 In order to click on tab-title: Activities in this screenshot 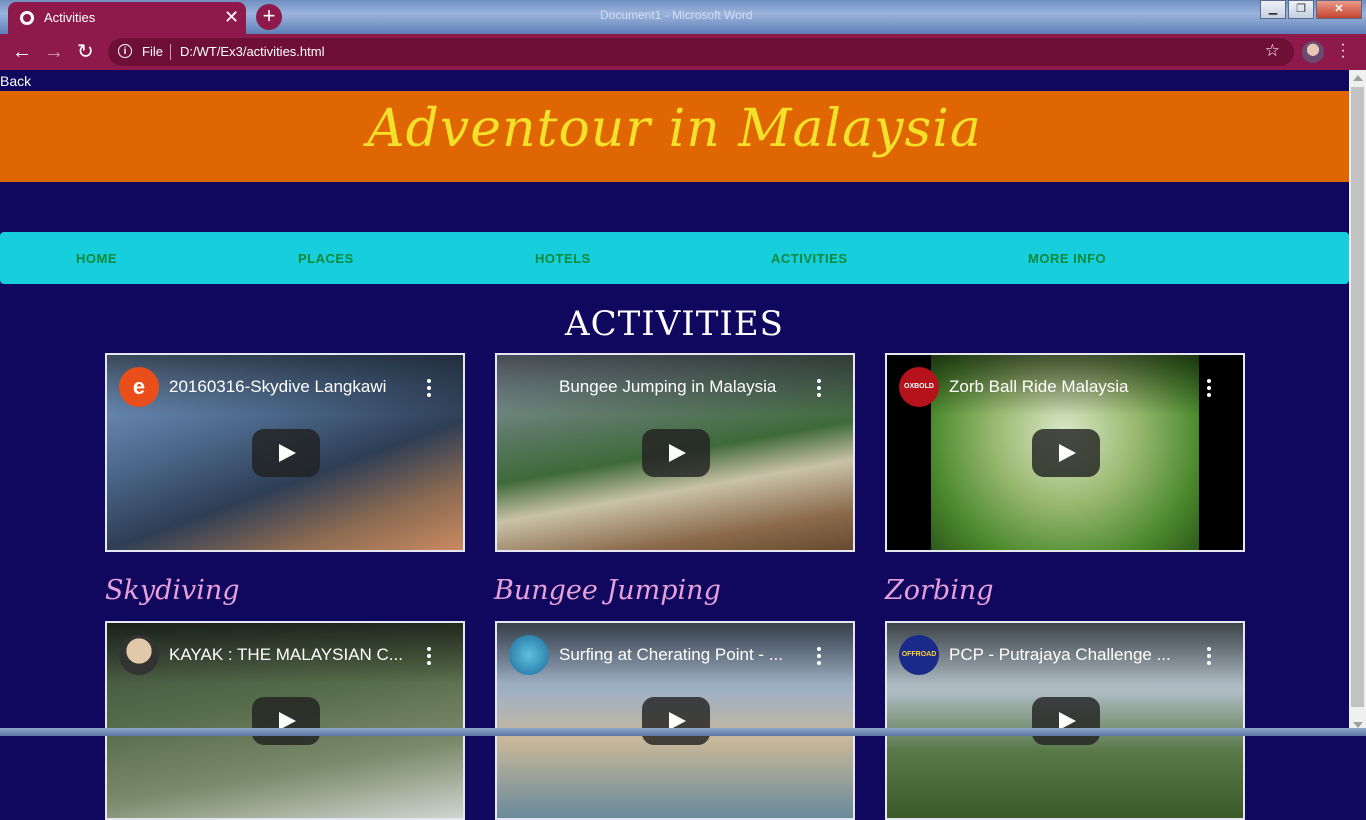, I will do `click(70, 17)`.